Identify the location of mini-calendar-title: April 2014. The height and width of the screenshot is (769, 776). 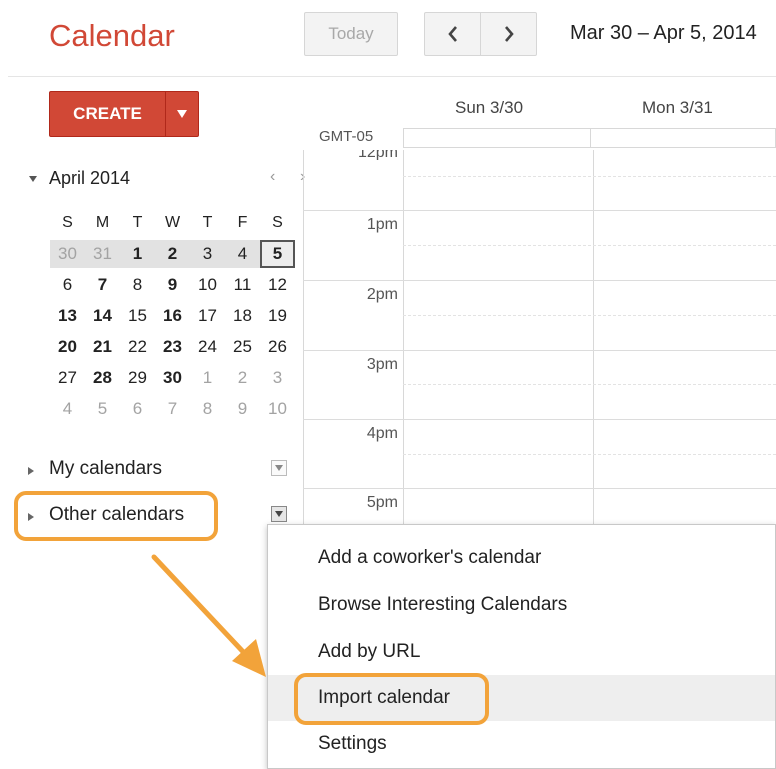
(89, 178).